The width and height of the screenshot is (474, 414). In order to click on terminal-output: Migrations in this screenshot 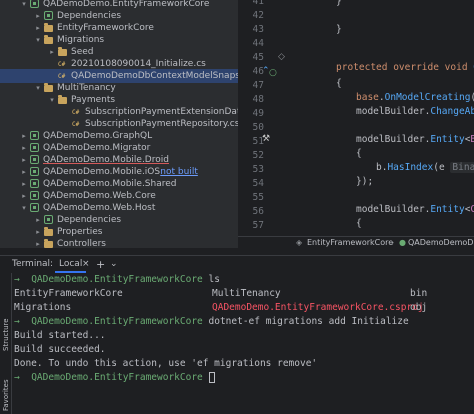, I will do `click(43, 307)`.